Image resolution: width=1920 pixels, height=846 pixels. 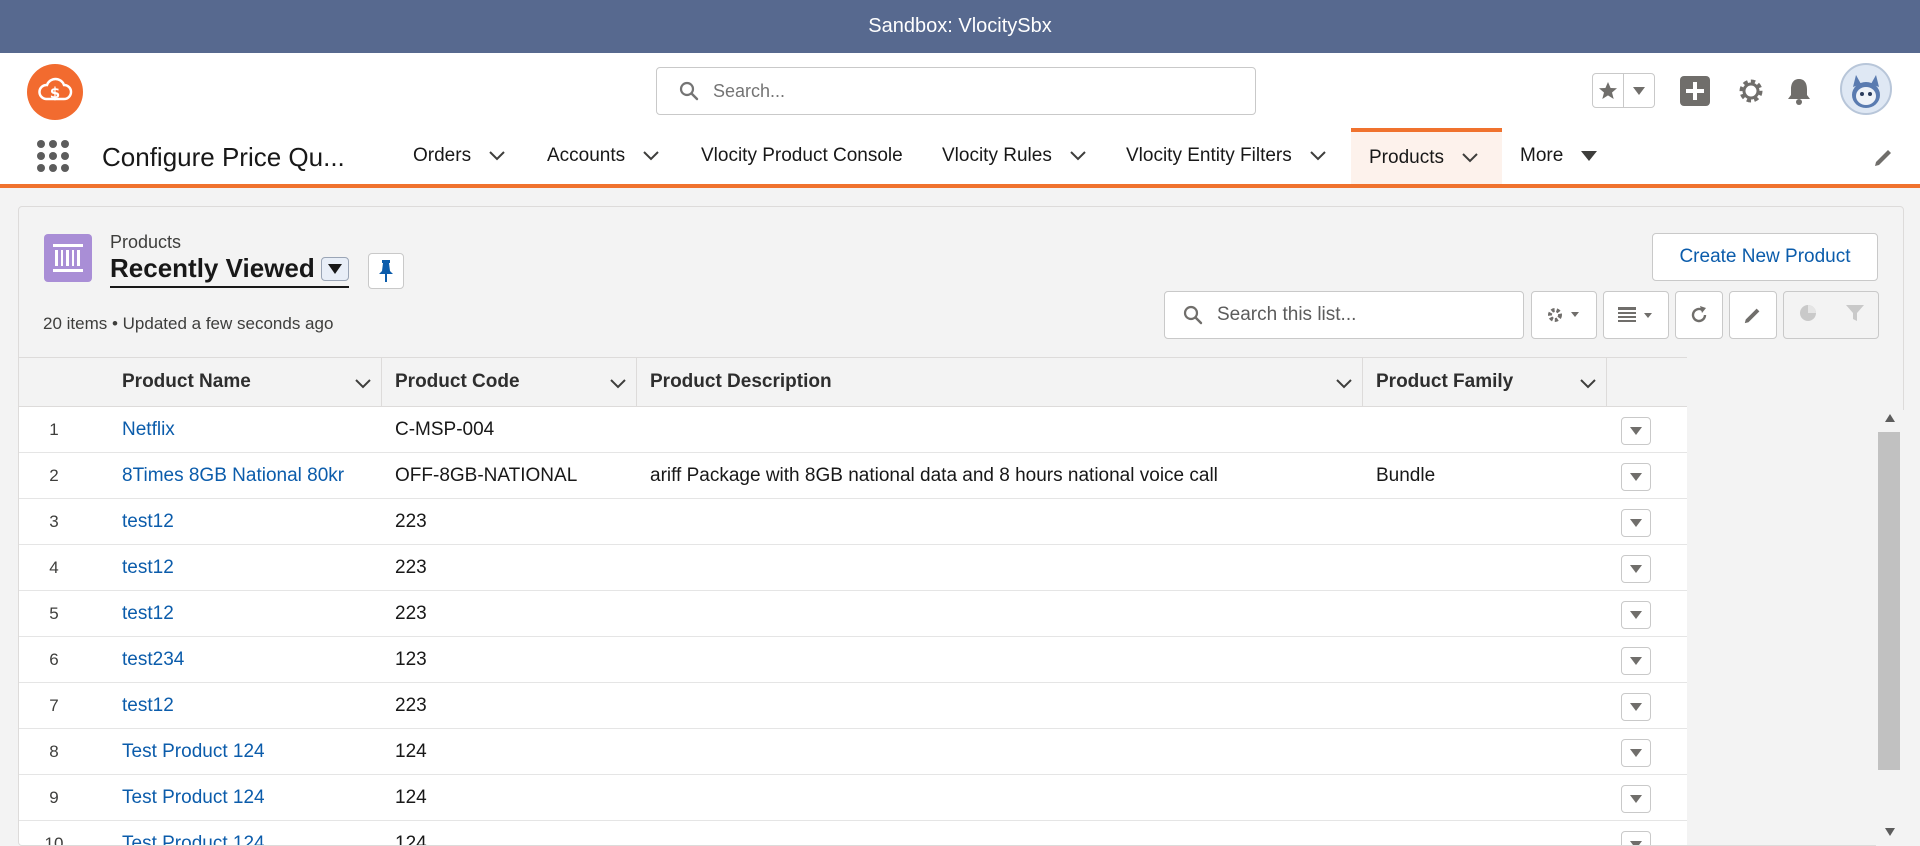 What do you see at coordinates (54, 705) in the screenshot?
I see `row-number: 7` at bounding box center [54, 705].